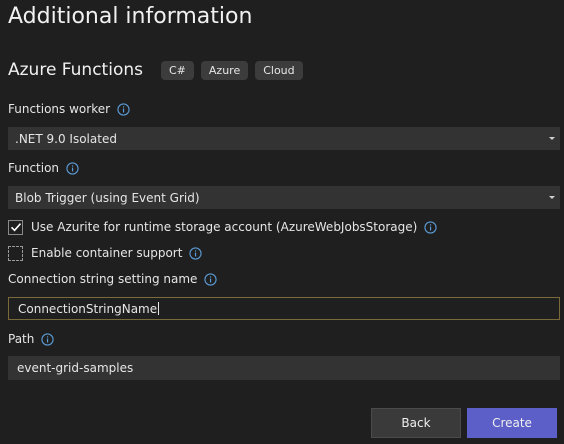  What do you see at coordinates (107, 197) in the screenshot?
I see `function-value: Blob Trigger (using Event Grid)` at bounding box center [107, 197].